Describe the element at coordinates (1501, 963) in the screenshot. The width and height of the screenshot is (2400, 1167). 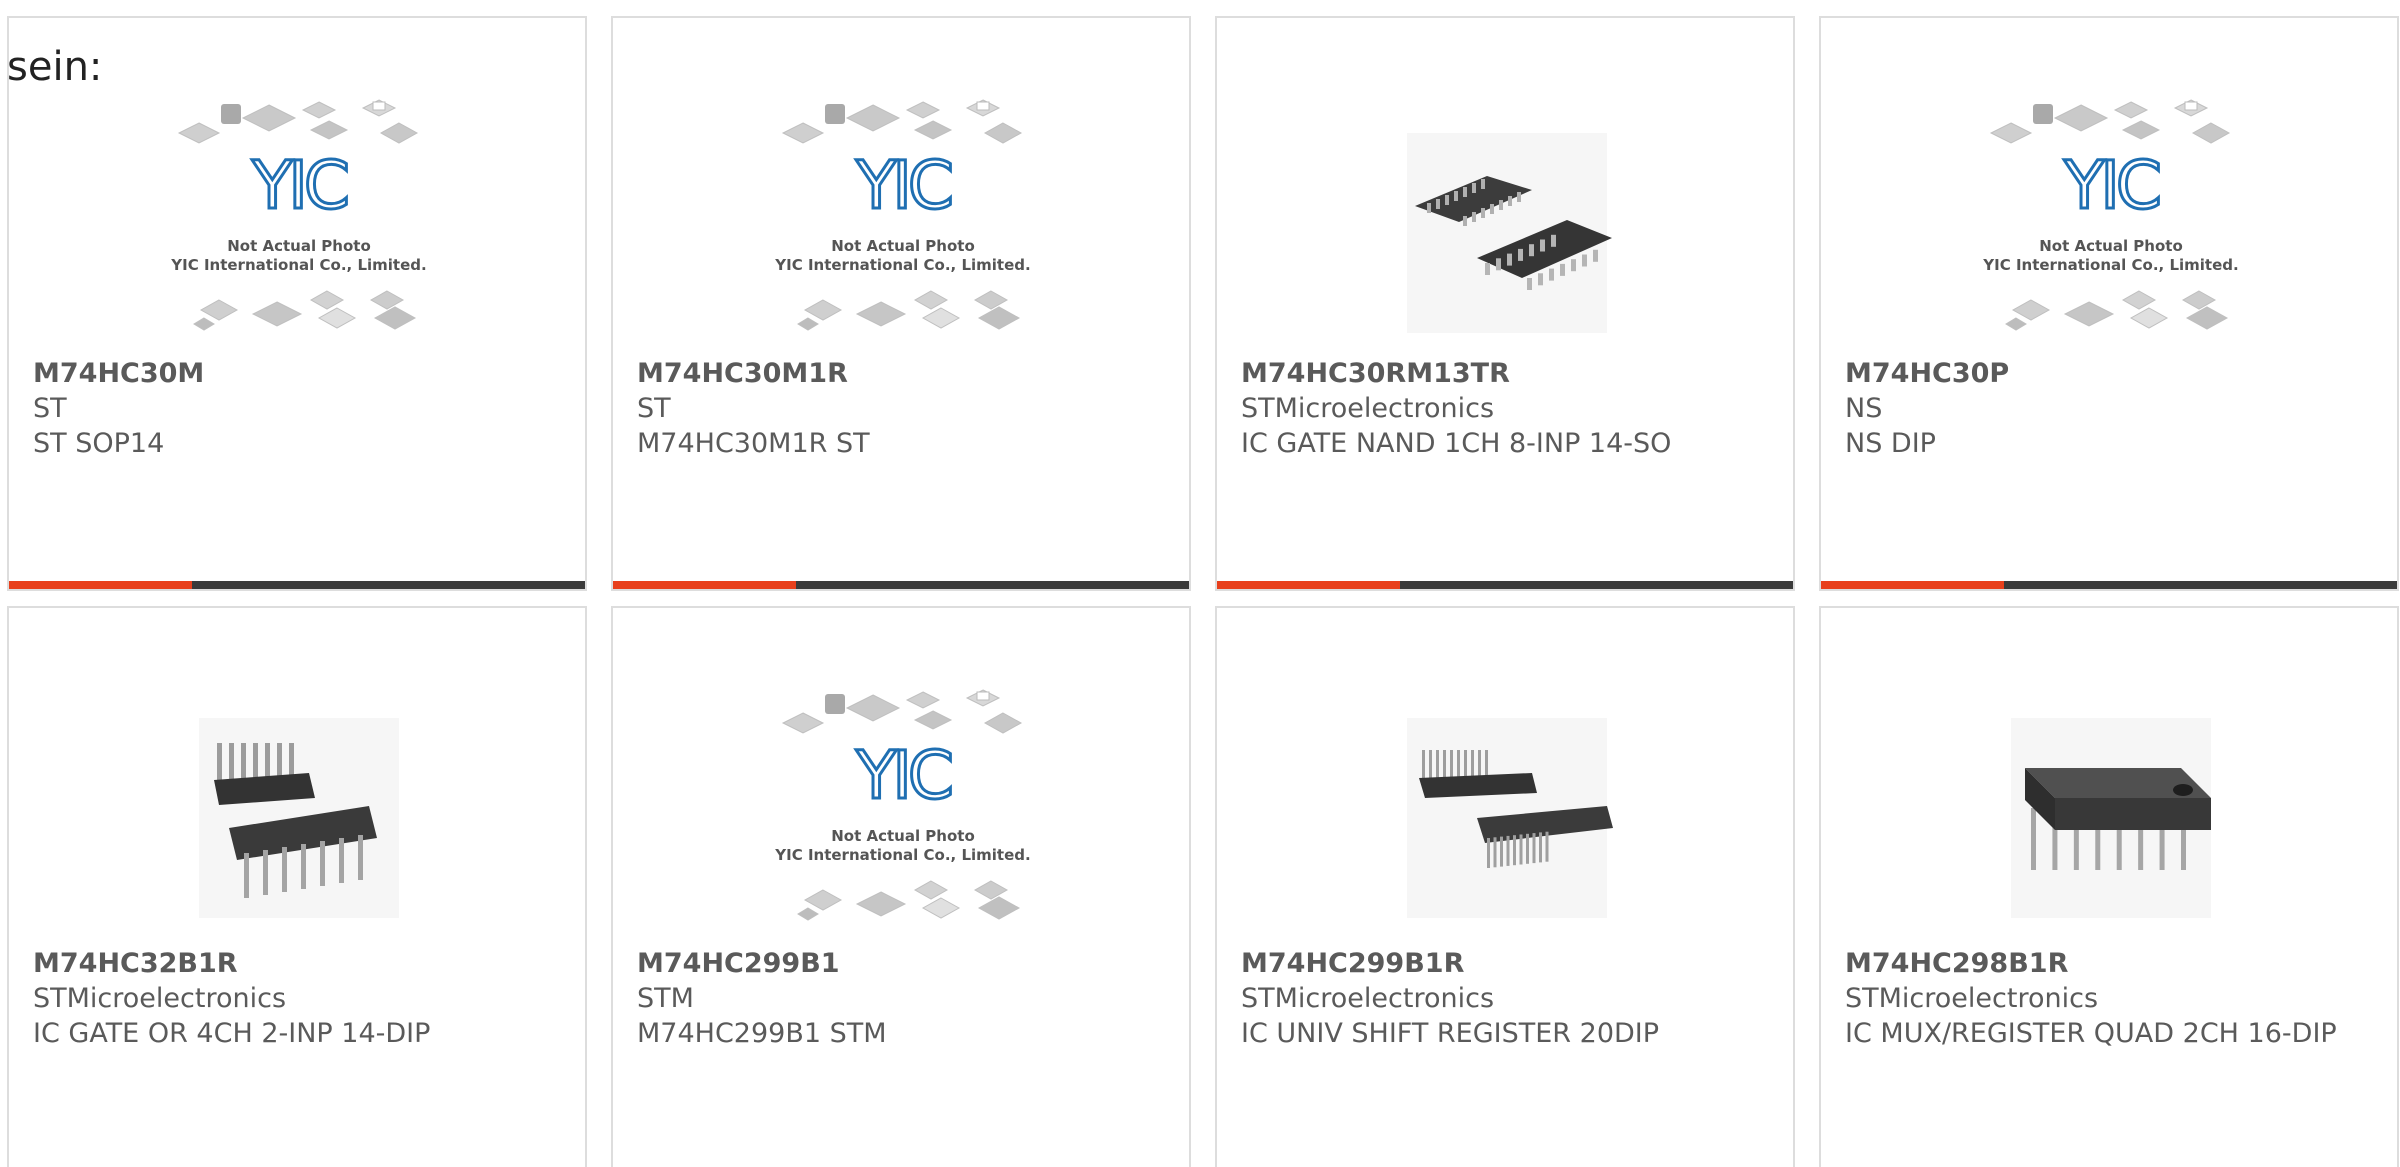
I see `part-number: M74HC299B1R` at that location.